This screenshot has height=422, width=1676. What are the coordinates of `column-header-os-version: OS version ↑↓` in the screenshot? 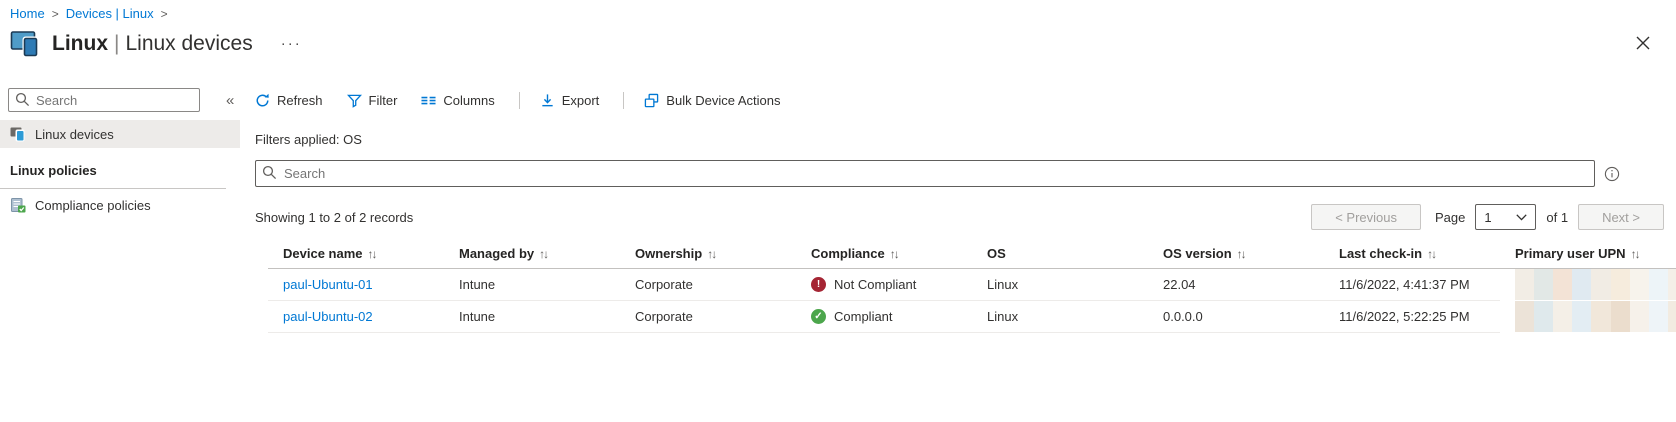 It's located at (1236, 254).